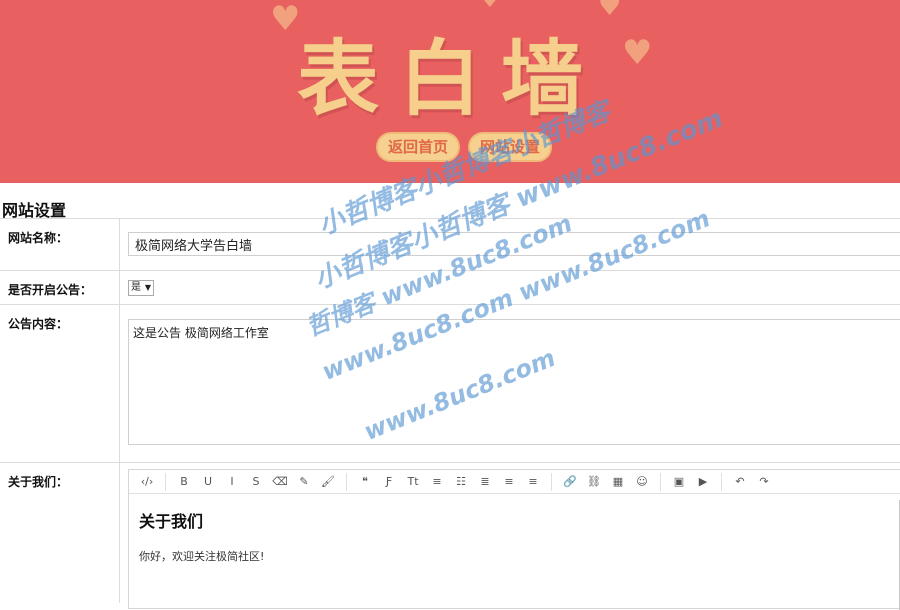  Describe the element at coordinates (208, 482) in the screenshot. I see `underline-icon: U` at that location.